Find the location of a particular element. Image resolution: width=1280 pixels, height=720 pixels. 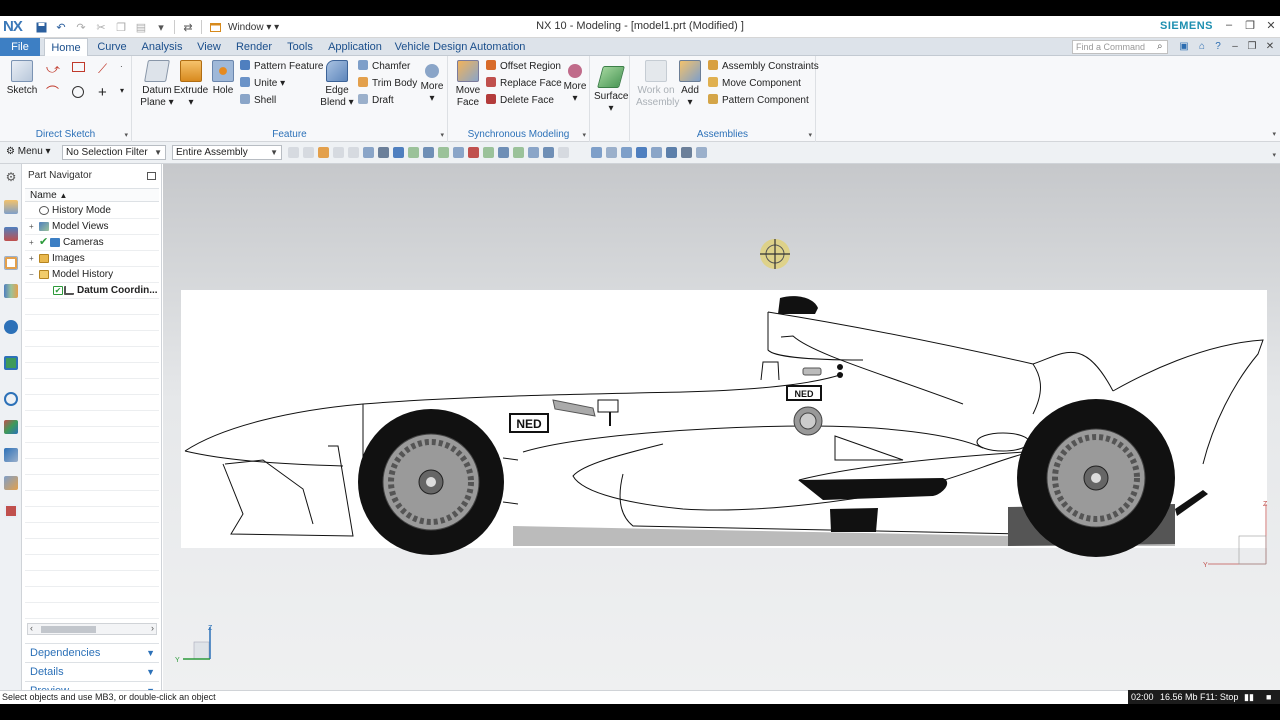

work-layer-icon is located at coordinates (701, 152).